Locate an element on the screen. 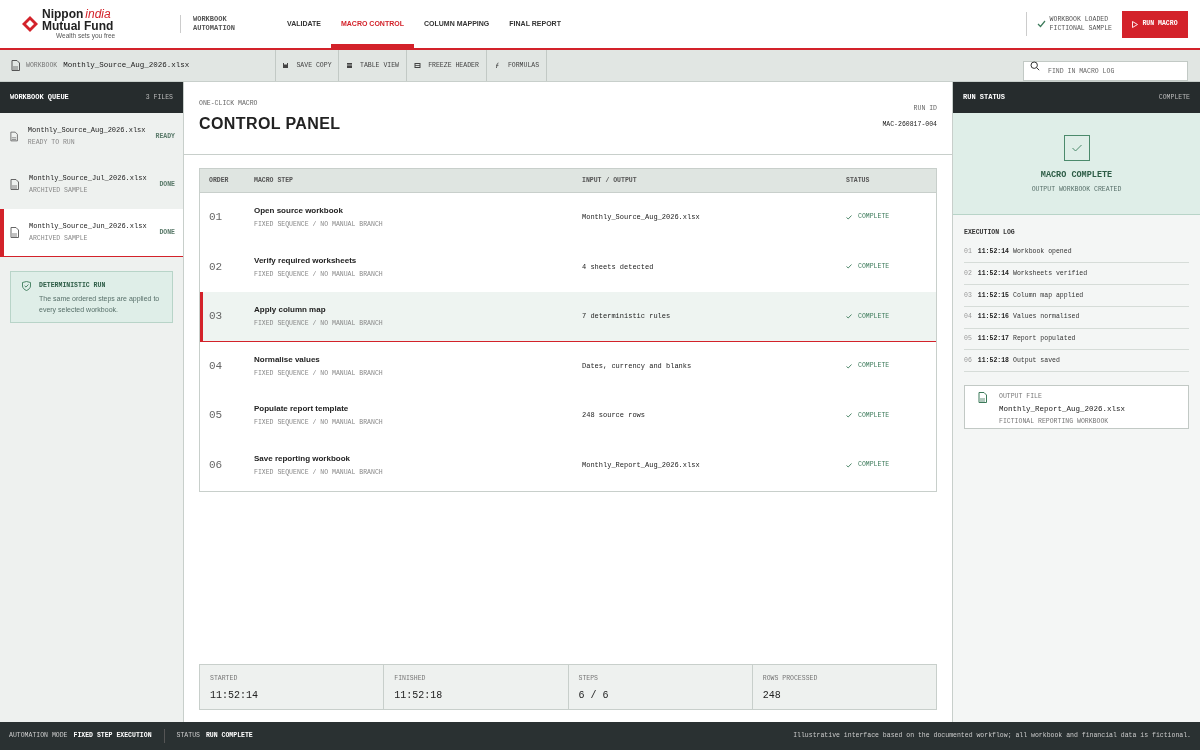 Image resolution: width=1200 pixels, height=750 pixels. play-icon is located at coordinates (1135, 24).